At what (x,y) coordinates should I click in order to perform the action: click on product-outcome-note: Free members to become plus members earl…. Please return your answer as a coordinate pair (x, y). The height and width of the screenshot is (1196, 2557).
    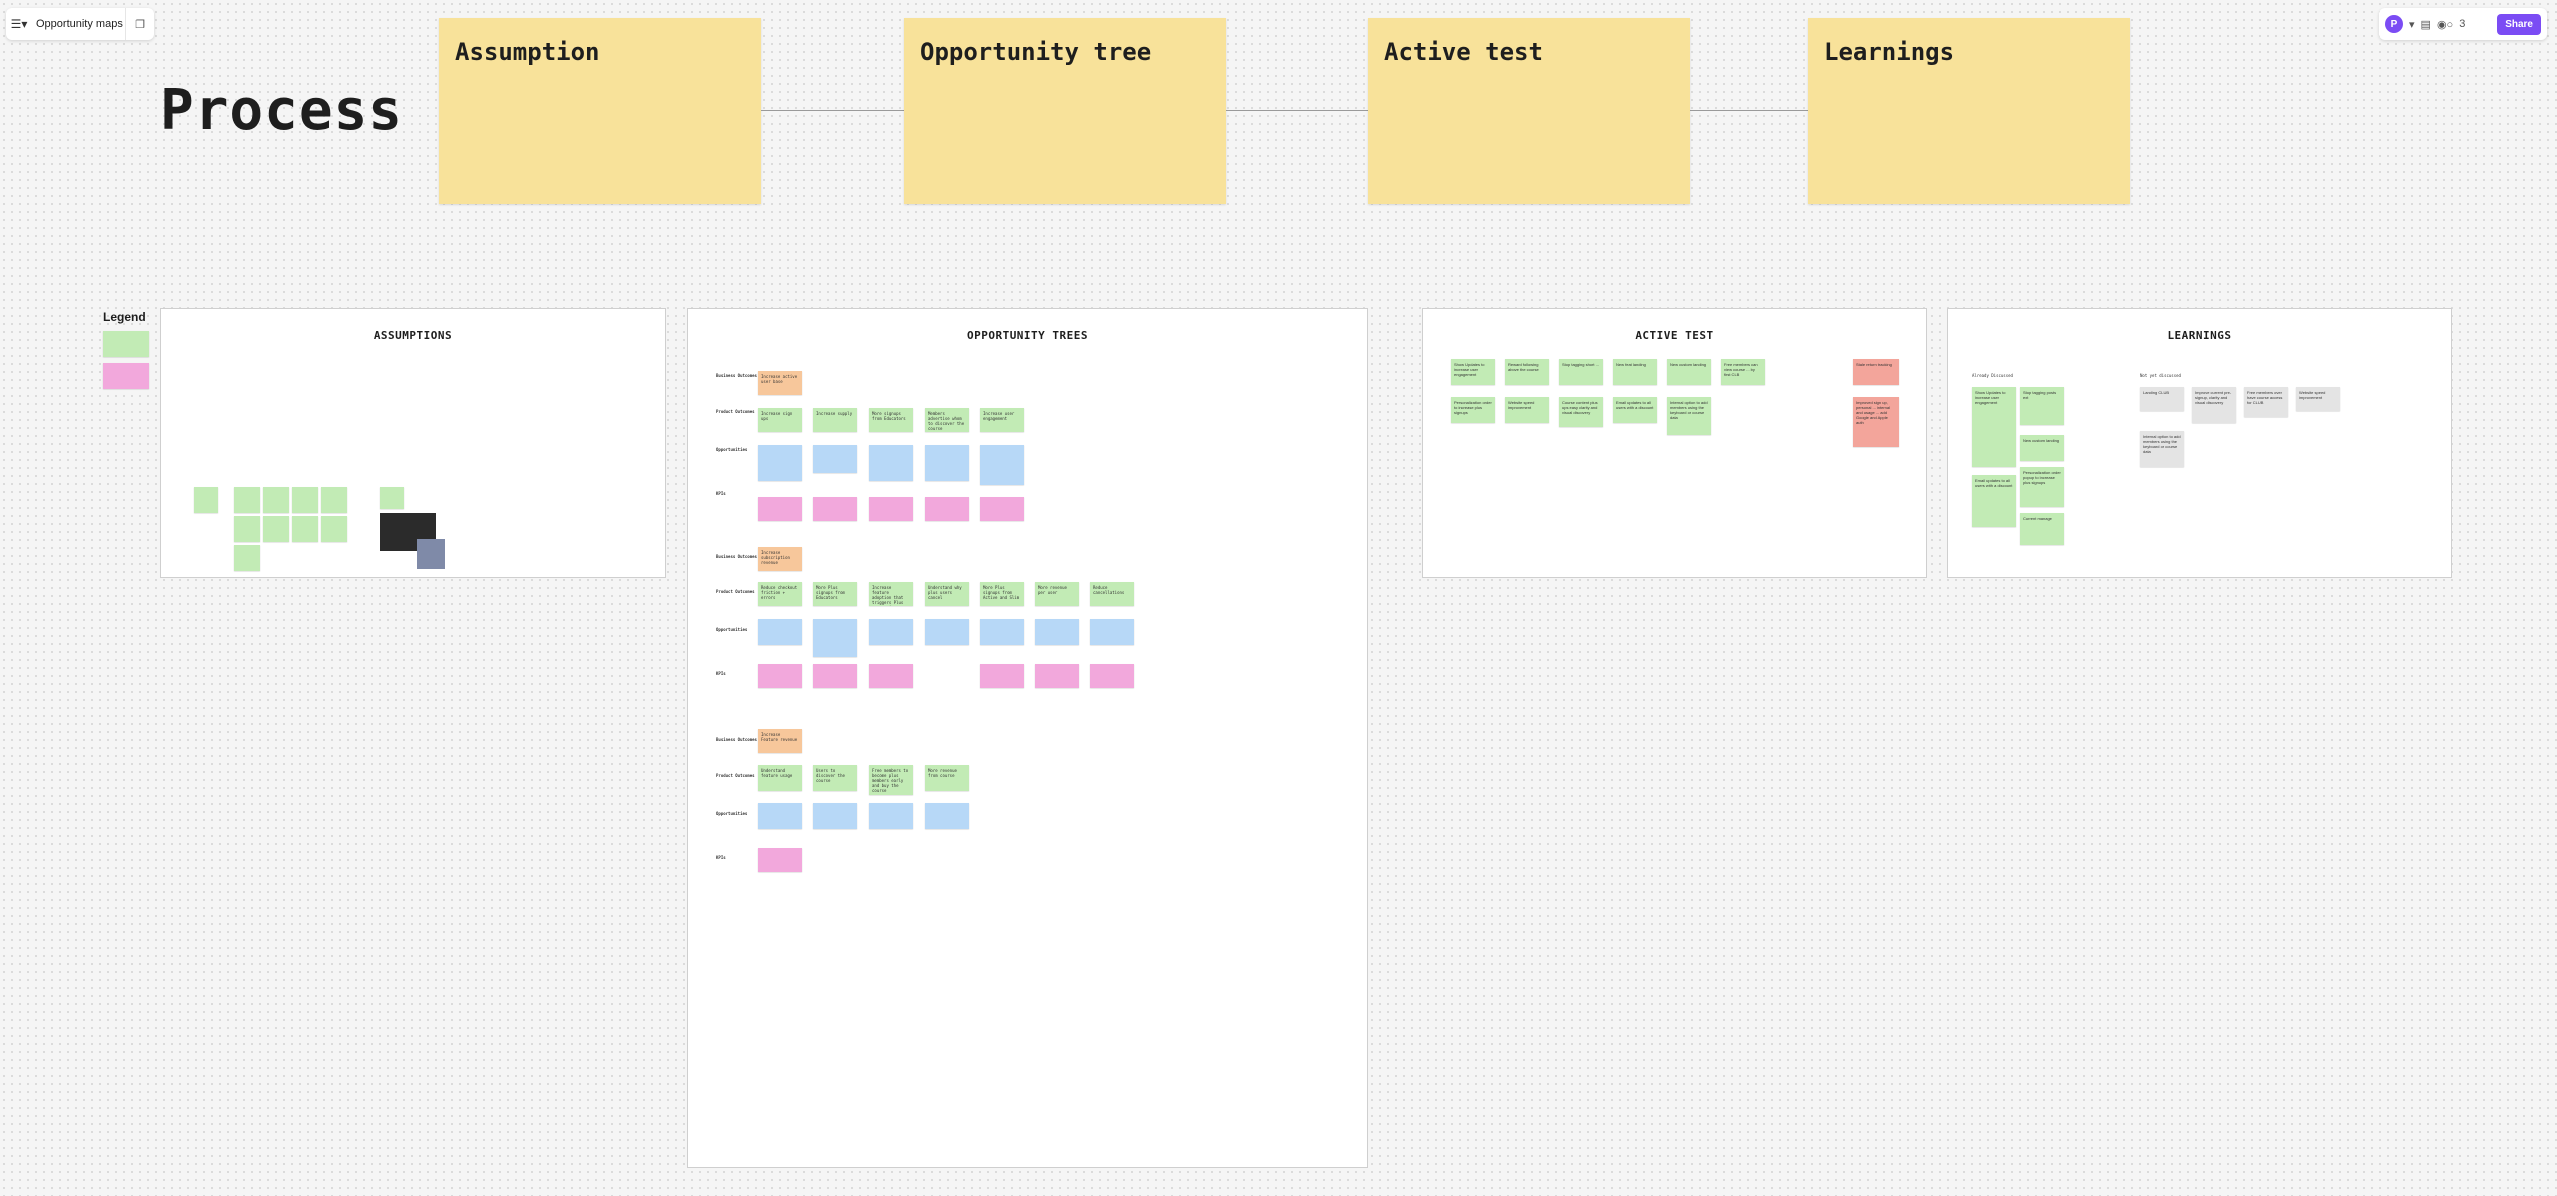
    Looking at the image, I should click on (891, 780).